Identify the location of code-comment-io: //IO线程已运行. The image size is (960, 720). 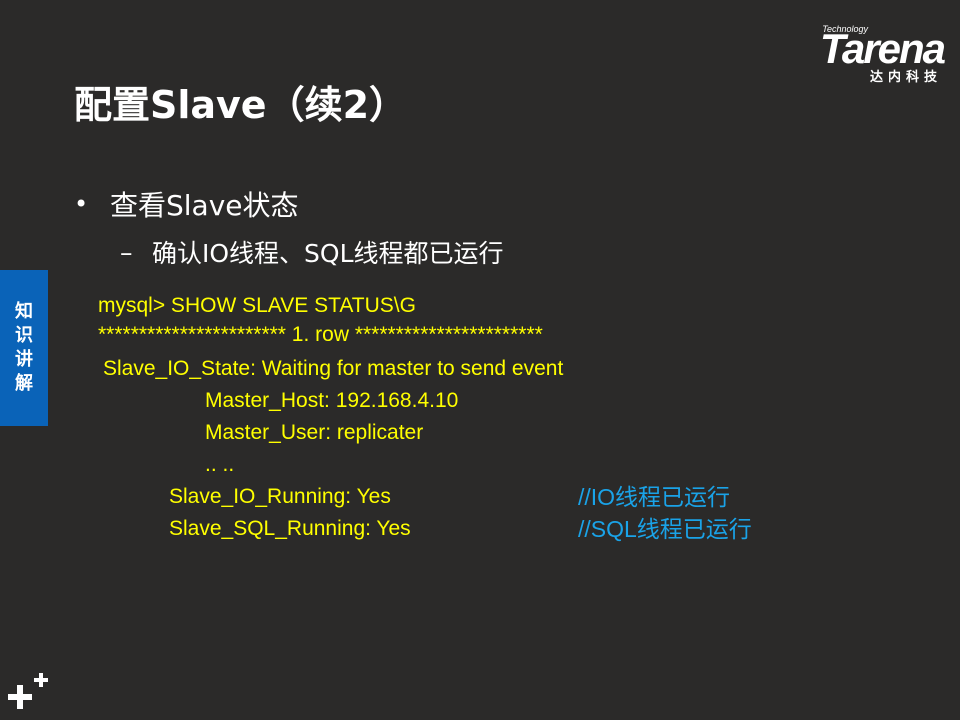
(654, 497).